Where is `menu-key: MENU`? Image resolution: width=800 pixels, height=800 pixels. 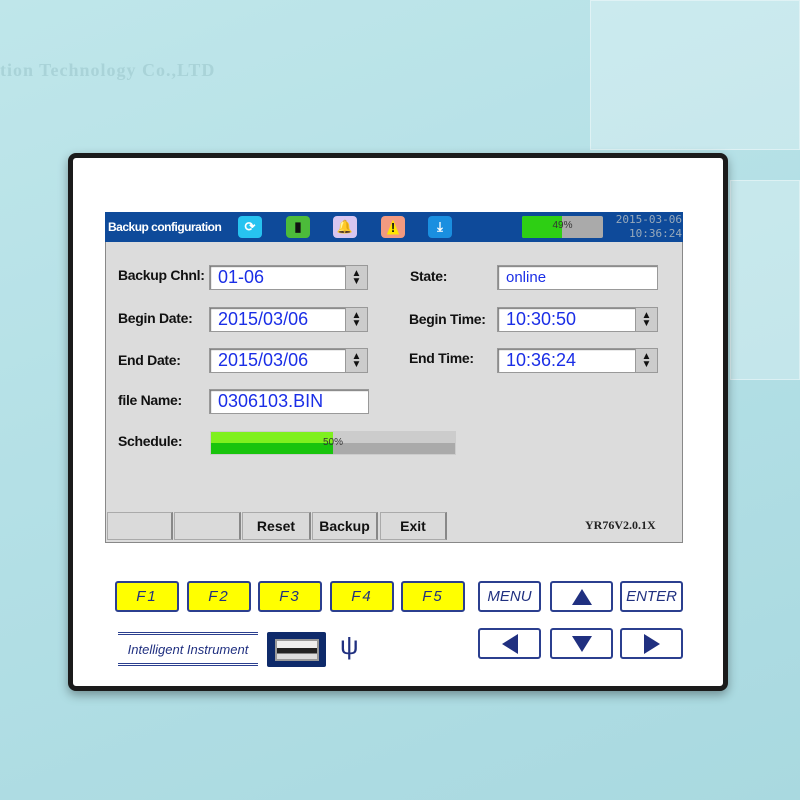
menu-key: MENU is located at coordinates (509, 596).